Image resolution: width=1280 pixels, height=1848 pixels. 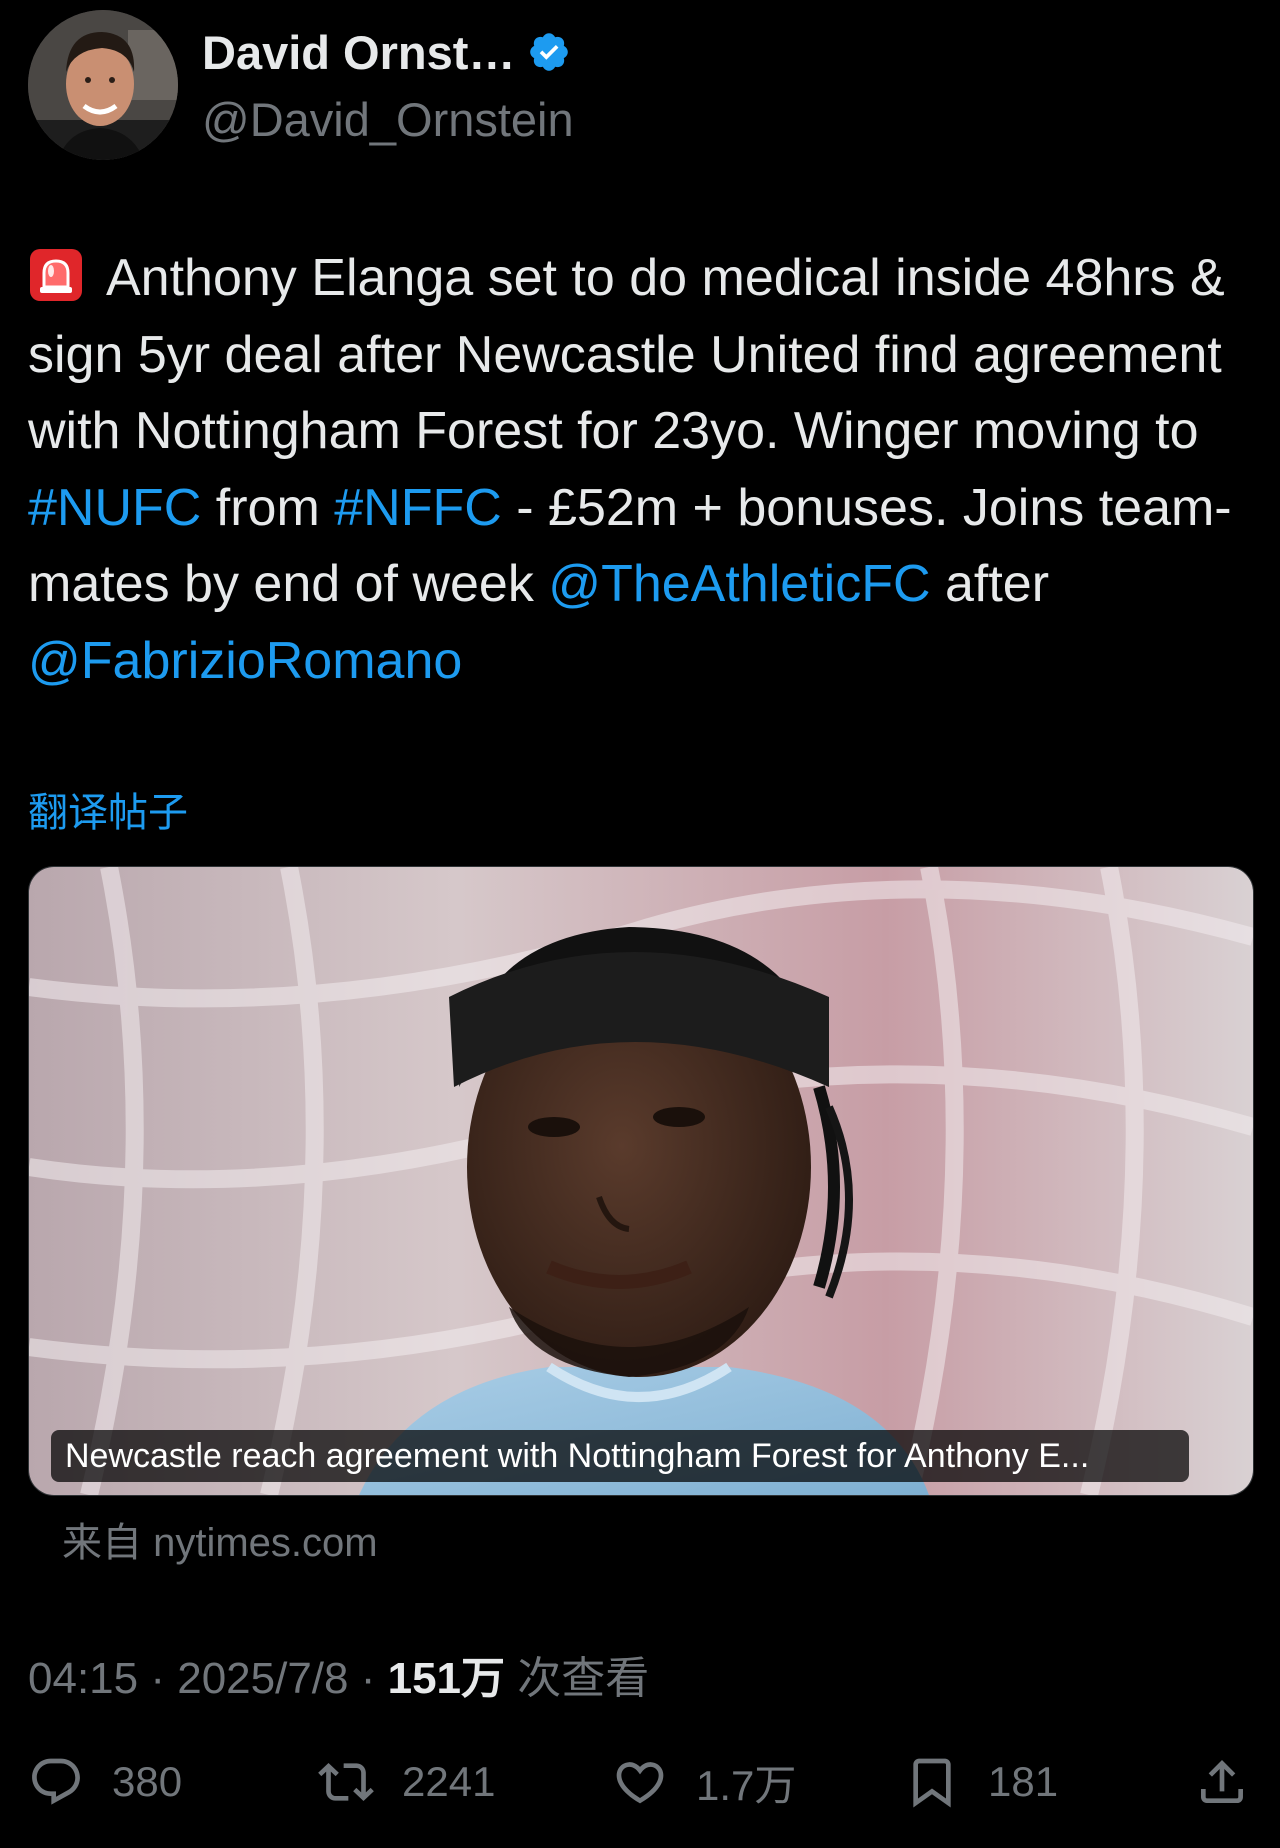 I want to click on share-button, so click(x=1222, y=1782).